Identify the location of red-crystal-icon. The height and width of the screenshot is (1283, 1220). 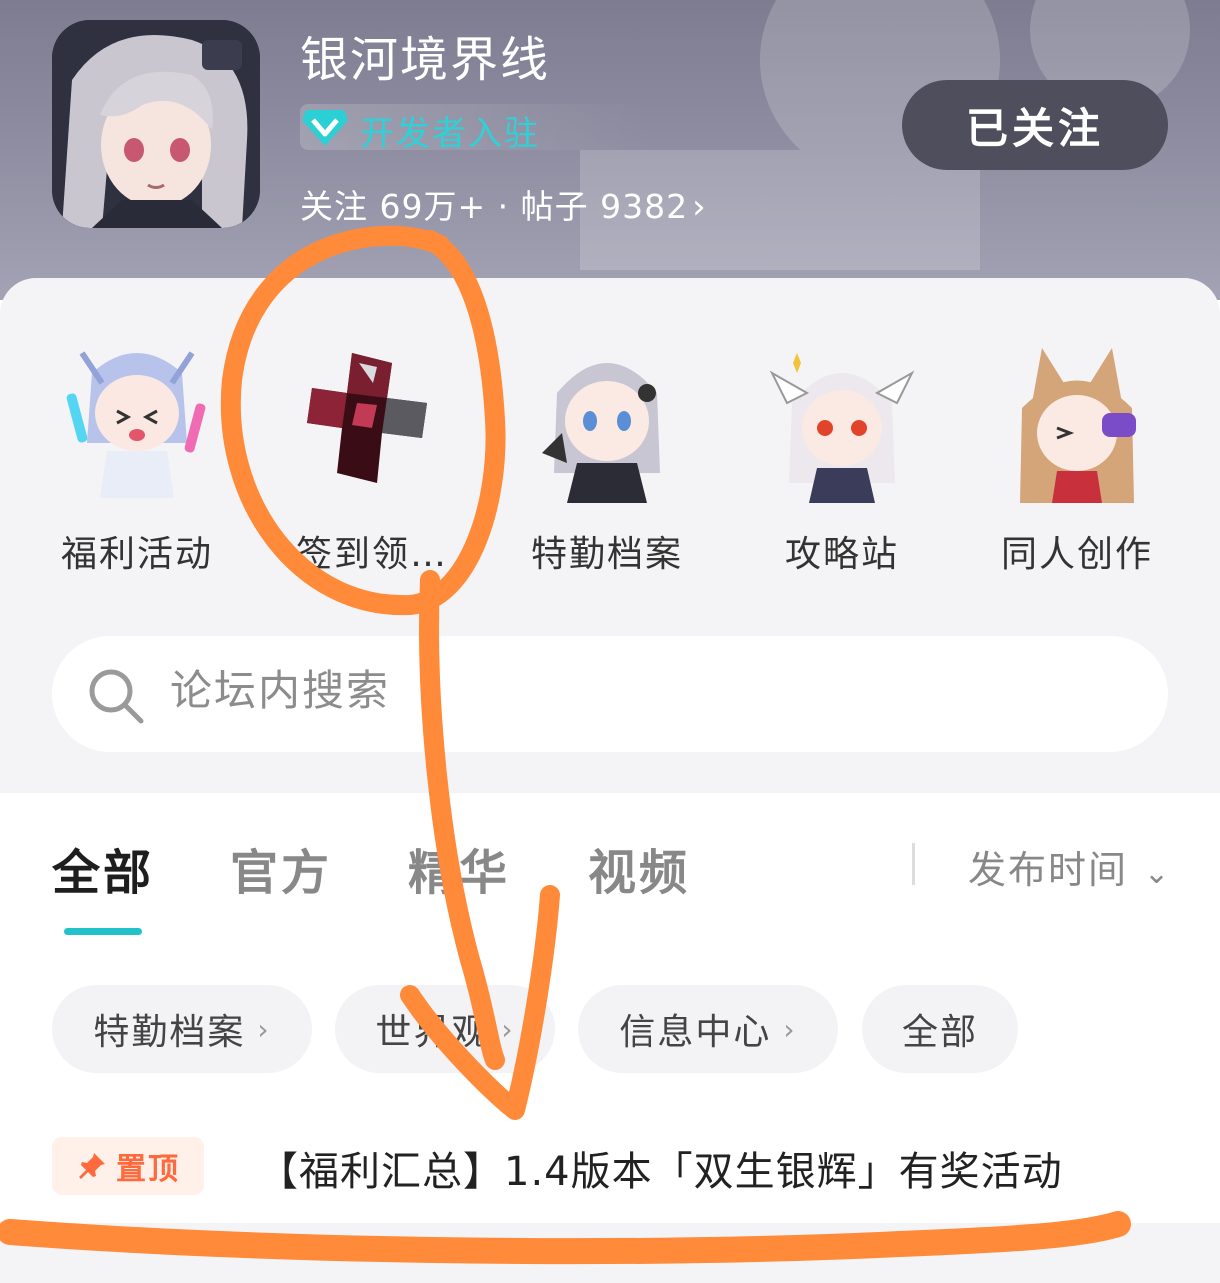
(367, 418).